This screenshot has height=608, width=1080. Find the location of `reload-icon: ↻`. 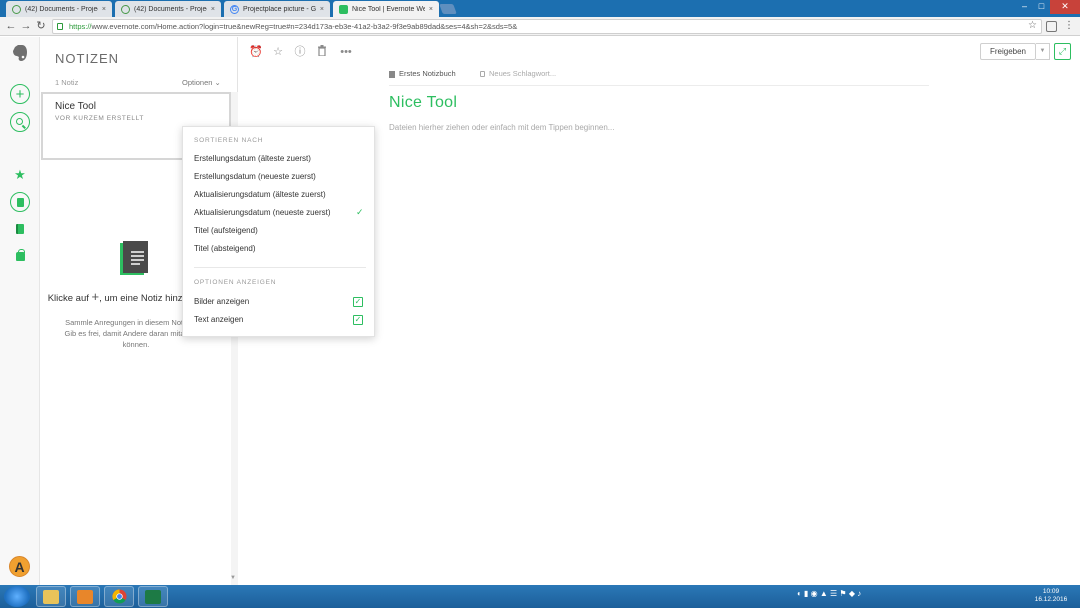

reload-icon: ↻ is located at coordinates (41, 26).